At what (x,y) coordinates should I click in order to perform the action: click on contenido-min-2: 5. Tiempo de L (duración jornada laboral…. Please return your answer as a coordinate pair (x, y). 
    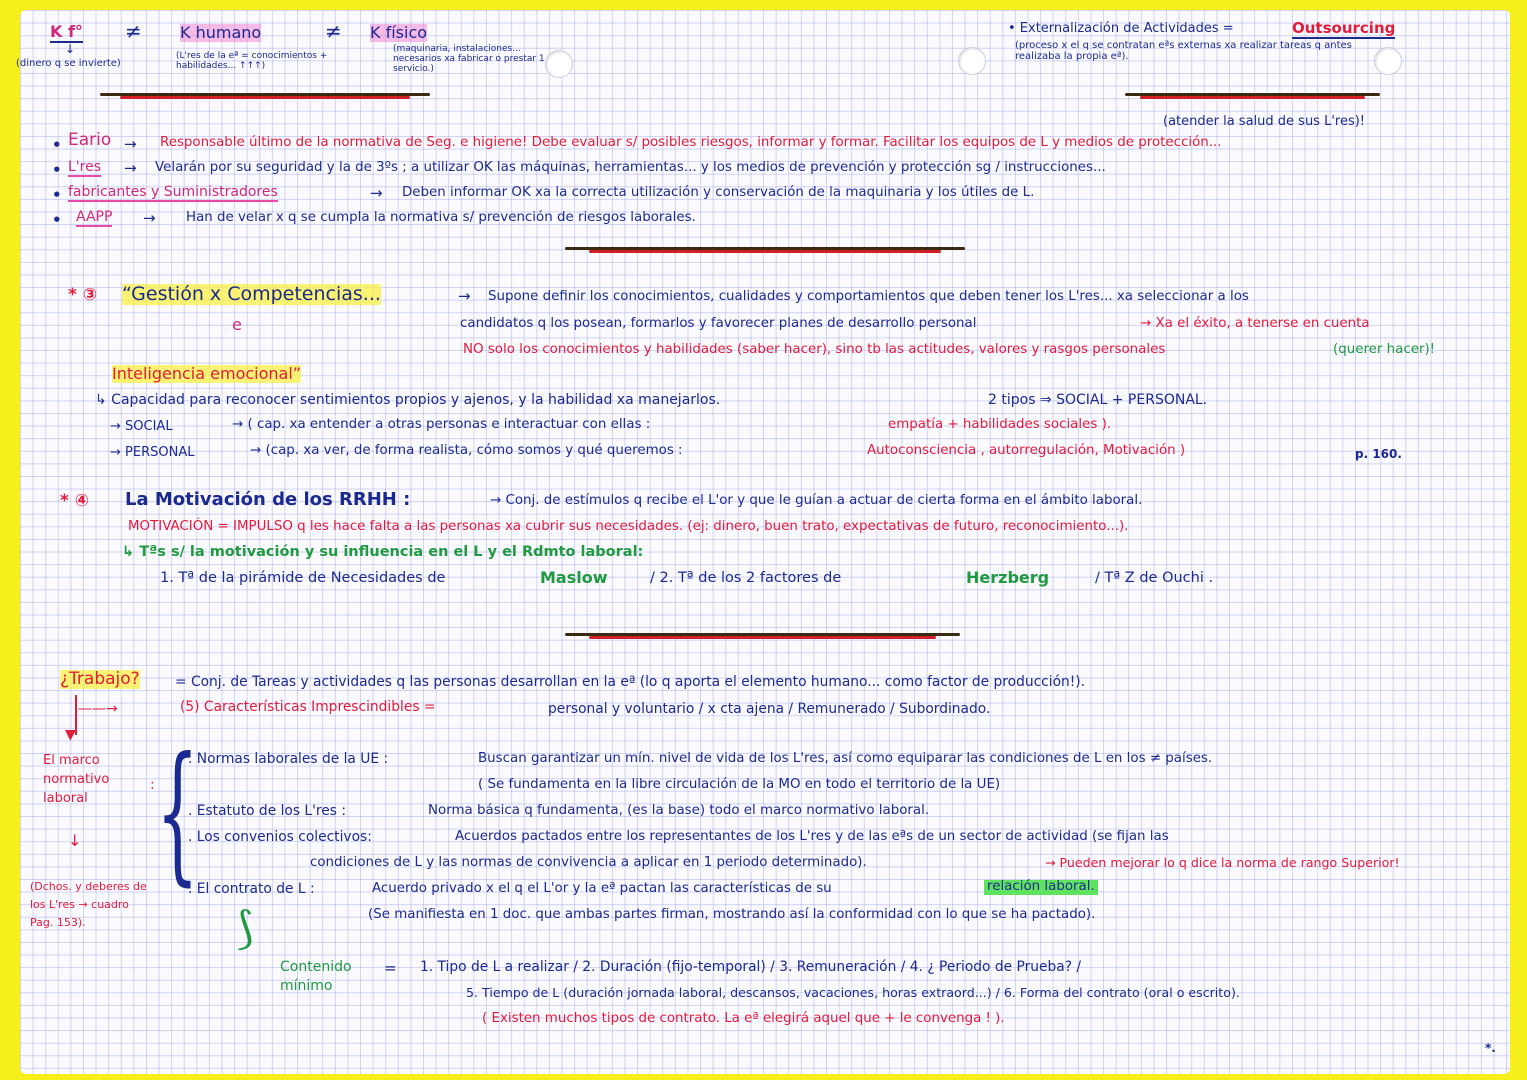
    Looking at the image, I should click on (853, 992).